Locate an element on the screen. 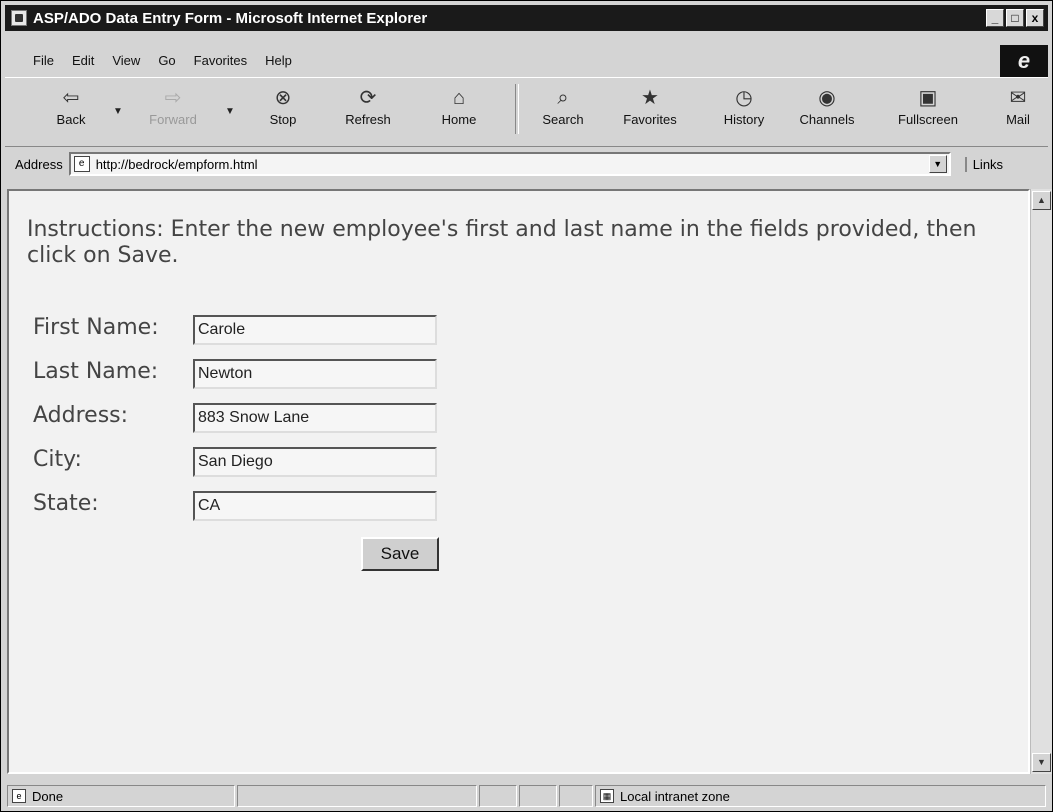 This screenshot has width=1053, height=812. address-field-input: 883 Snow Lane is located at coordinates (315, 418).